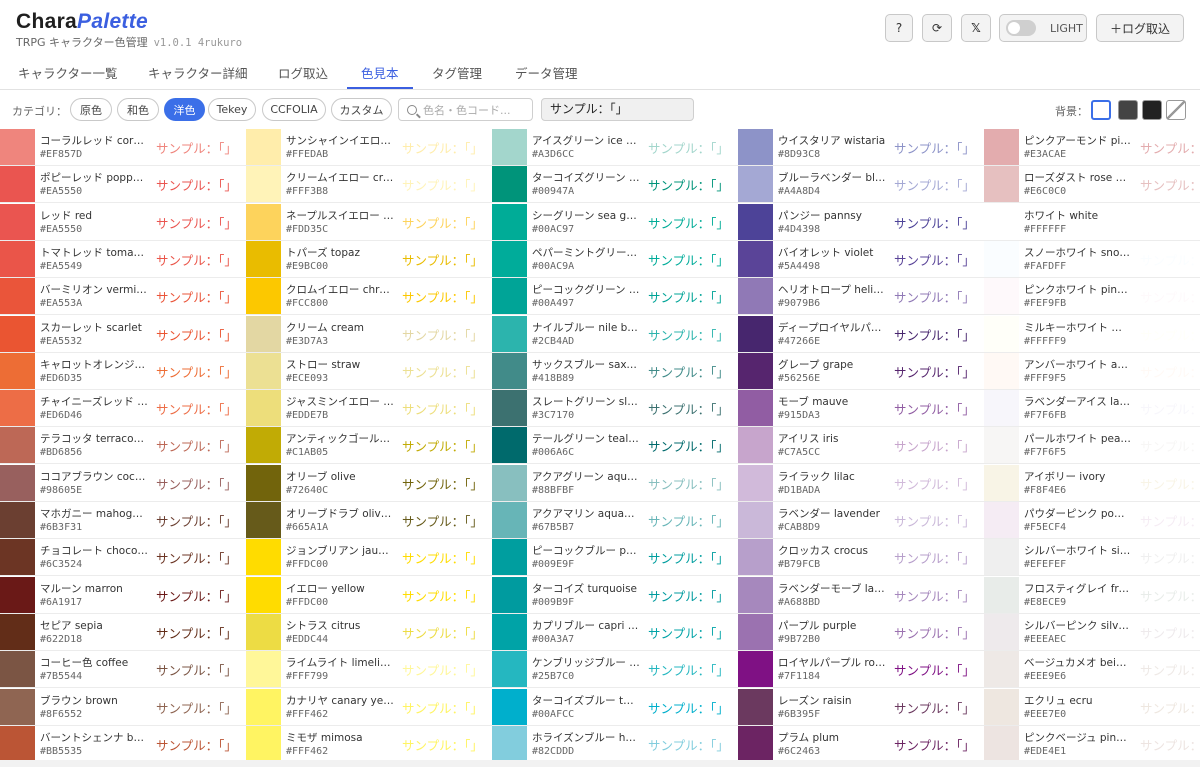 This screenshot has width=1200, height=767. I want to click on log-import-button: ＋ログ取込, so click(1140, 28).